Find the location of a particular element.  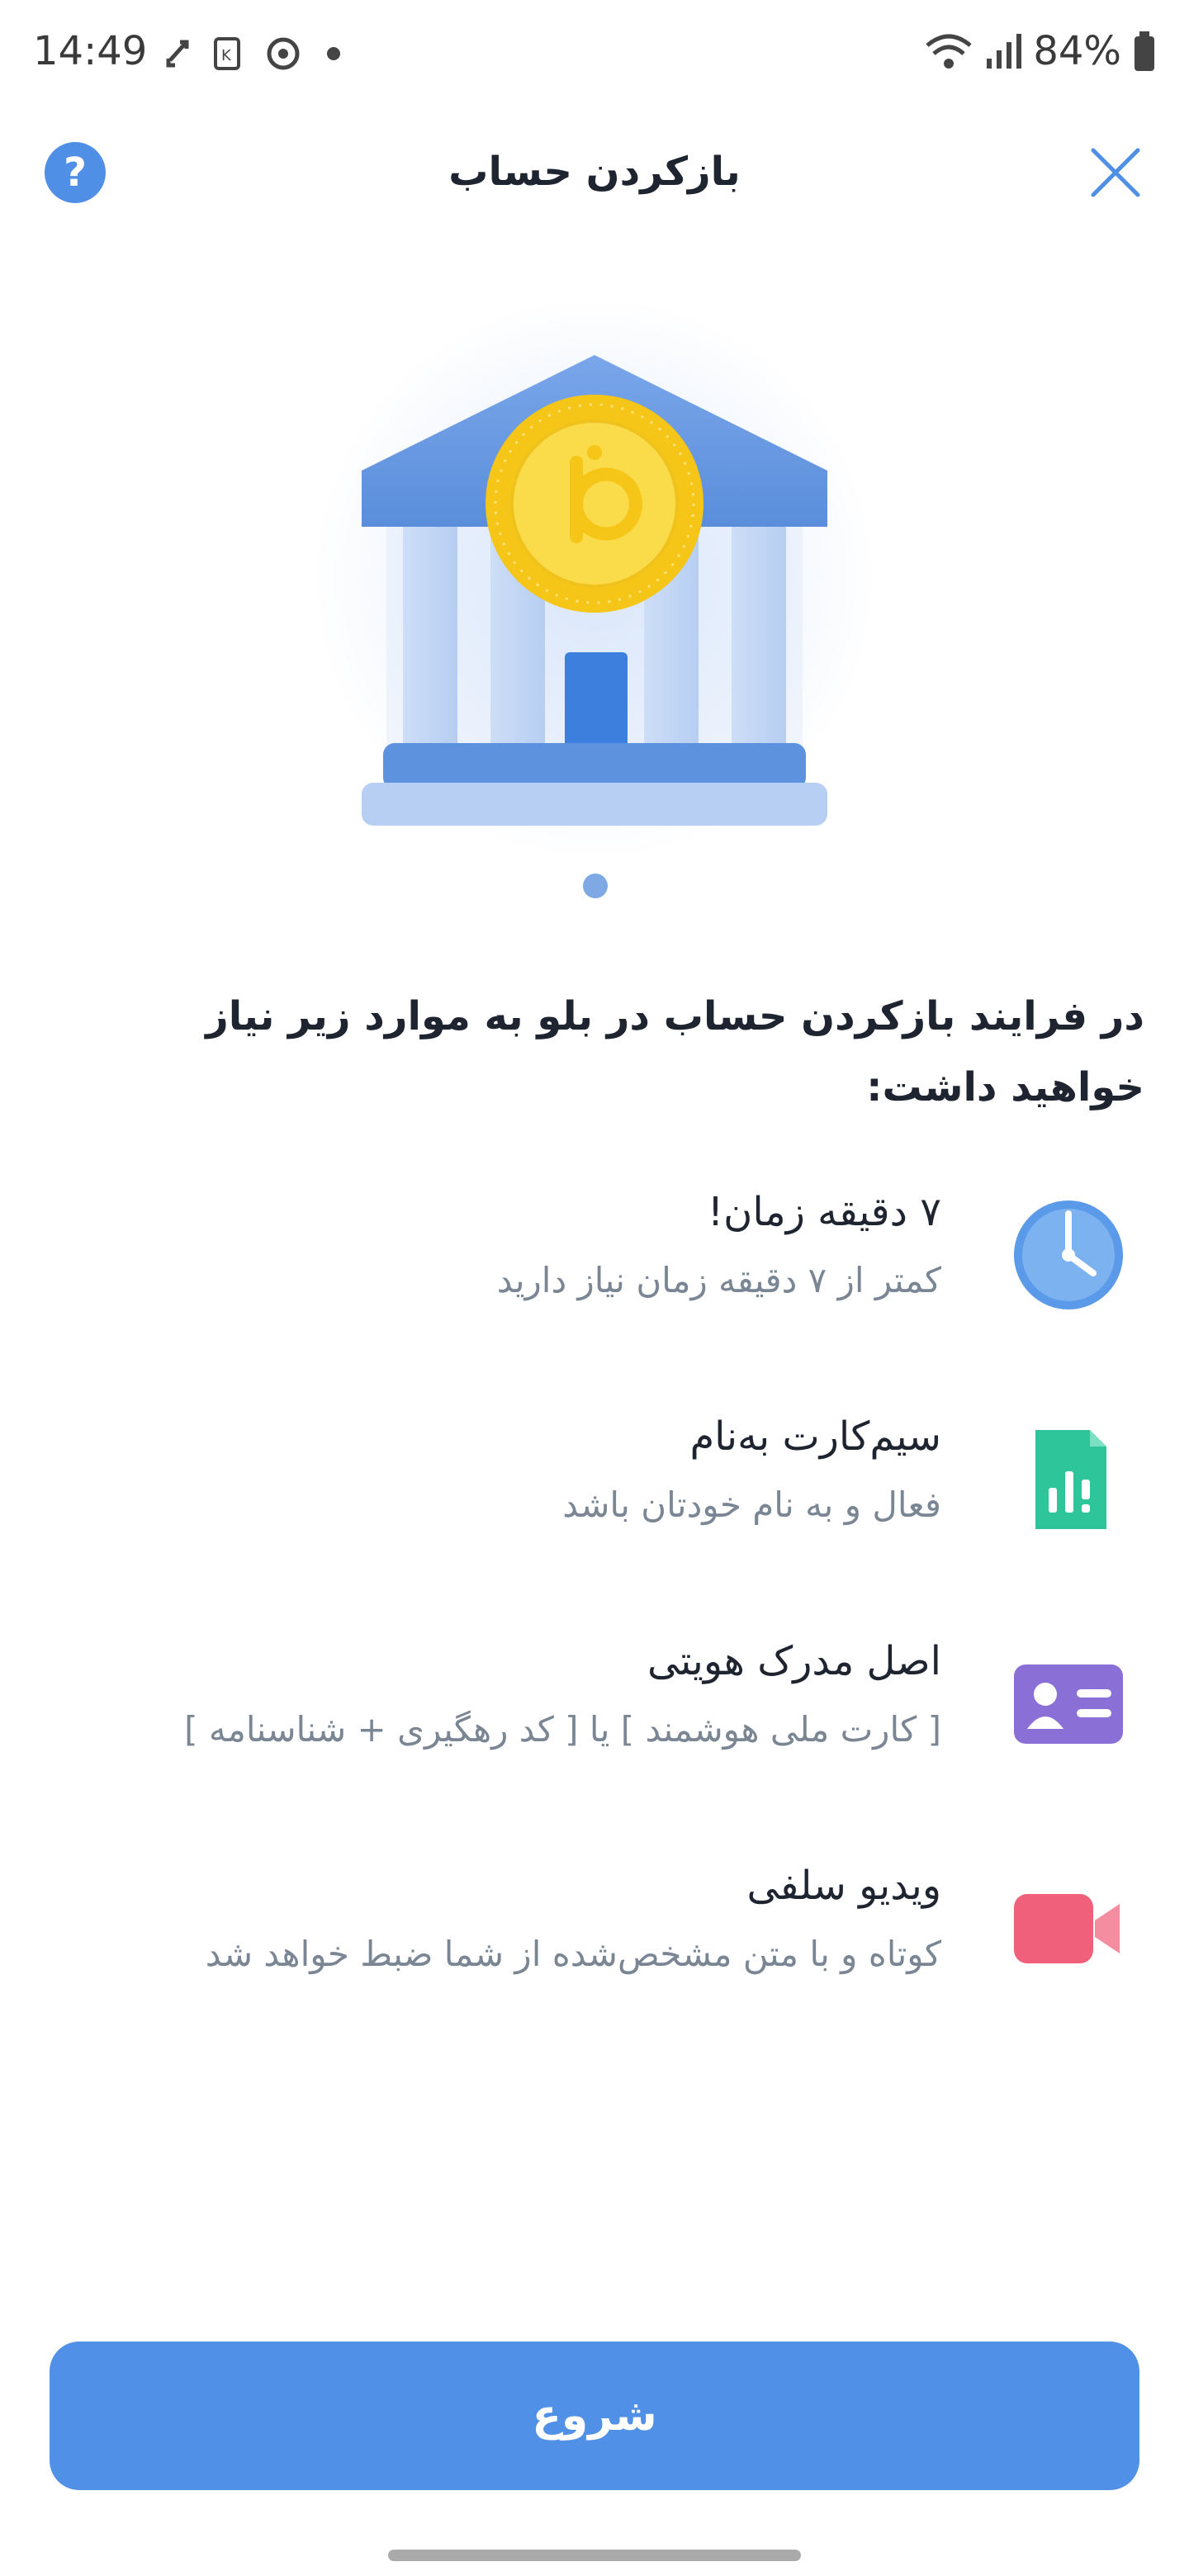

app-notification-icon: K is located at coordinates (227, 53).